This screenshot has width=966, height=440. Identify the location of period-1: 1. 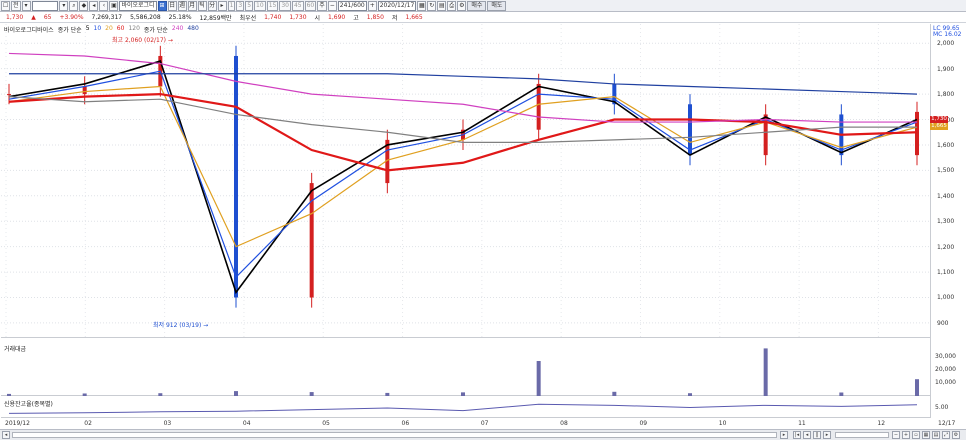
(231, 5).